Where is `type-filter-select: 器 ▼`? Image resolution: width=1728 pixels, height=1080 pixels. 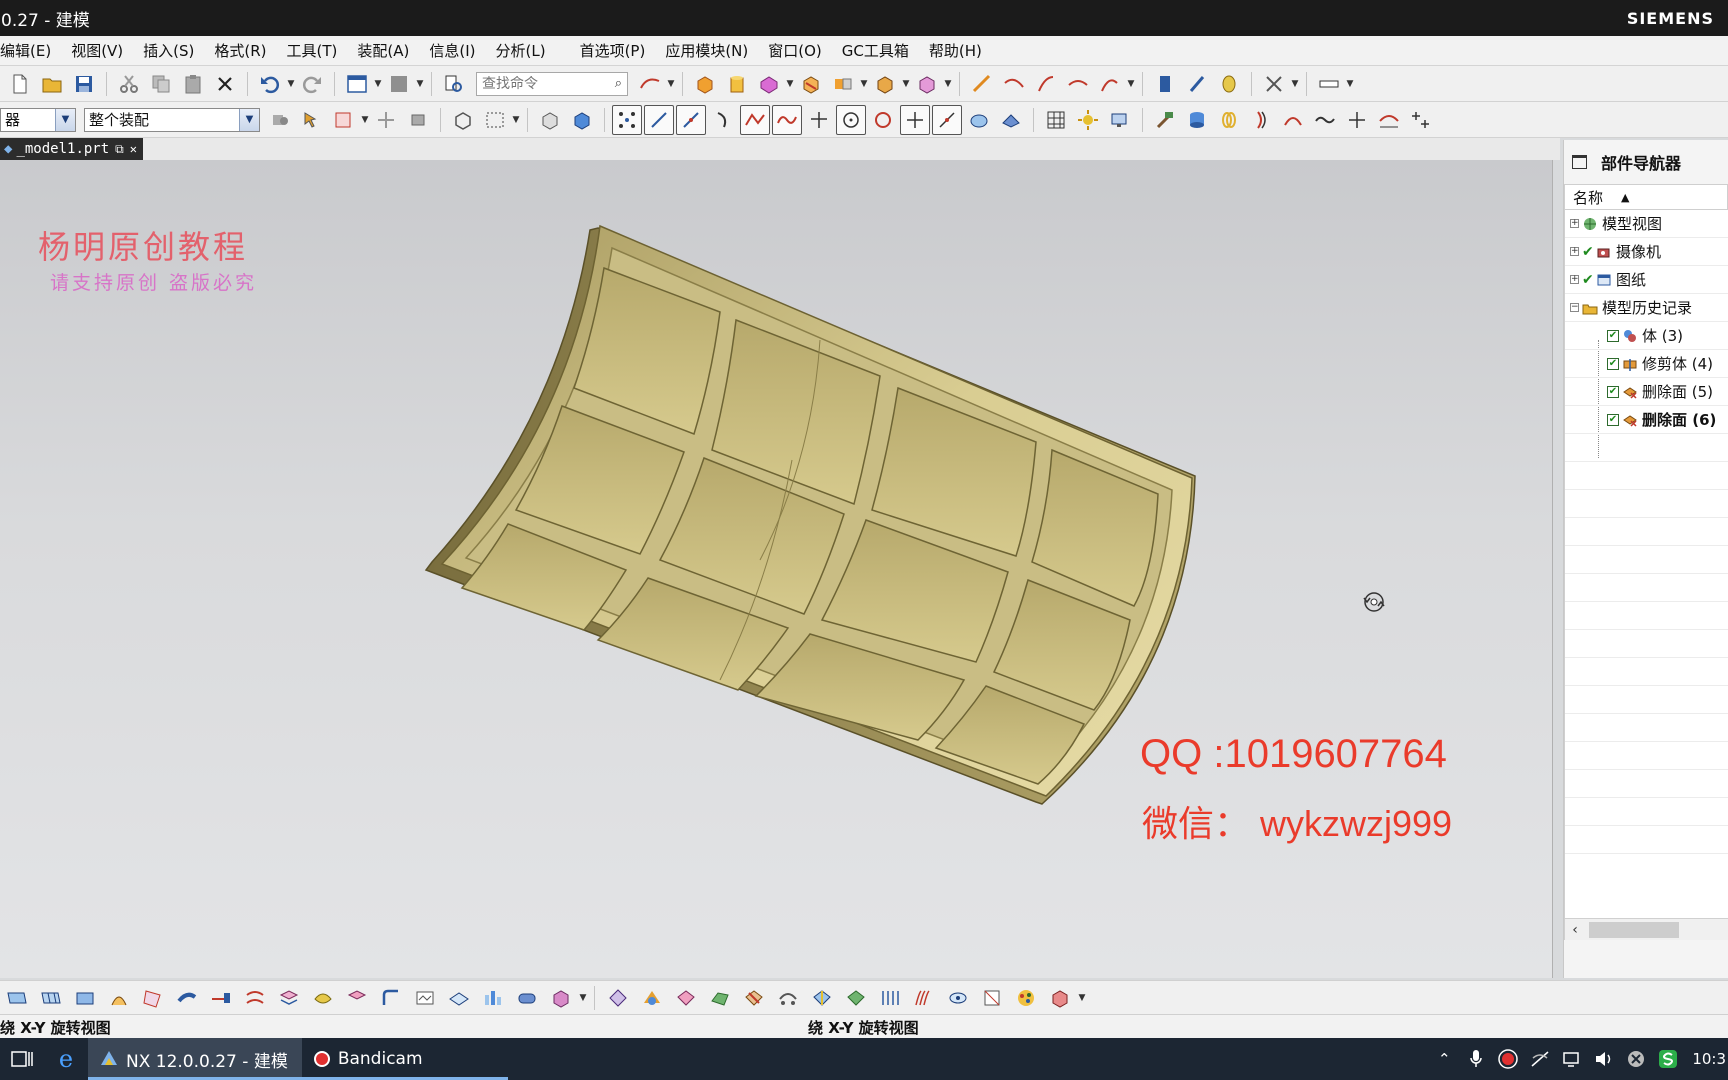
type-filter-select: 器 ▼ is located at coordinates (38, 119).